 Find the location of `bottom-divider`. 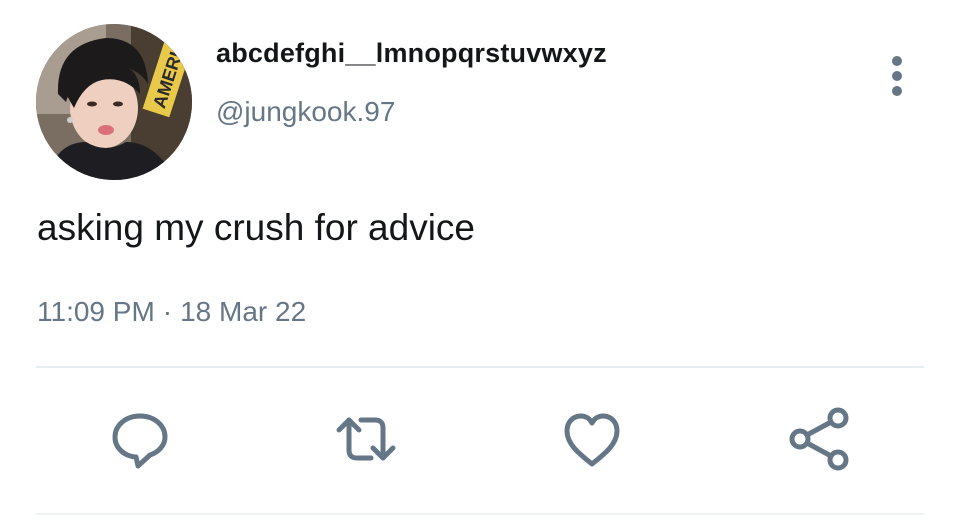

bottom-divider is located at coordinates (480, 514).